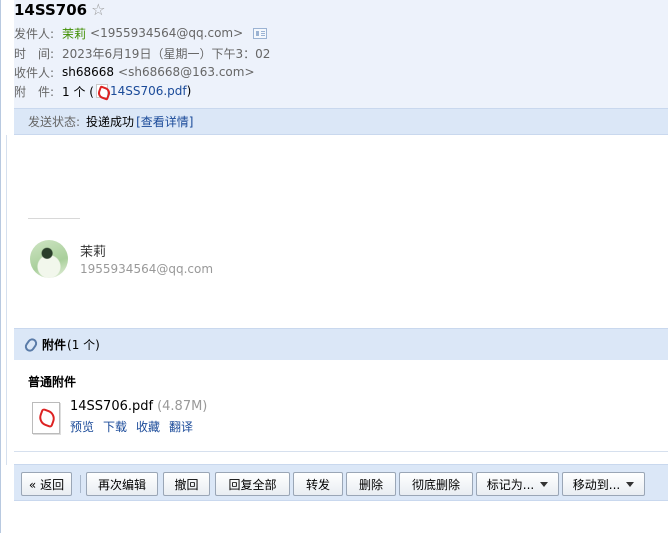 The image size is (668, 533). What do you see at coordinates (46, 418) in the screenshot?
I see `pdf-file-icon` at bounding box center [46, 418].